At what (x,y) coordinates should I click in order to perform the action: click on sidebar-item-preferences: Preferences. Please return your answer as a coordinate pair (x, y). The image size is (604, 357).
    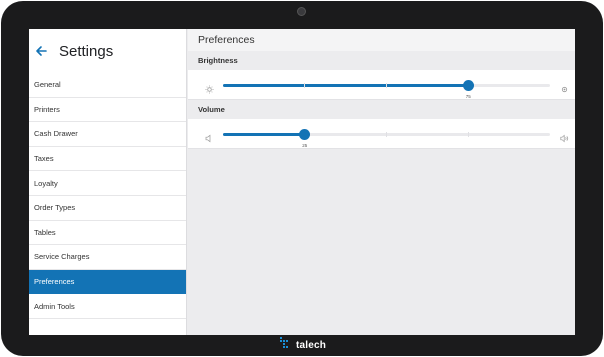
    Looking at the image, I should click on (107, 282).